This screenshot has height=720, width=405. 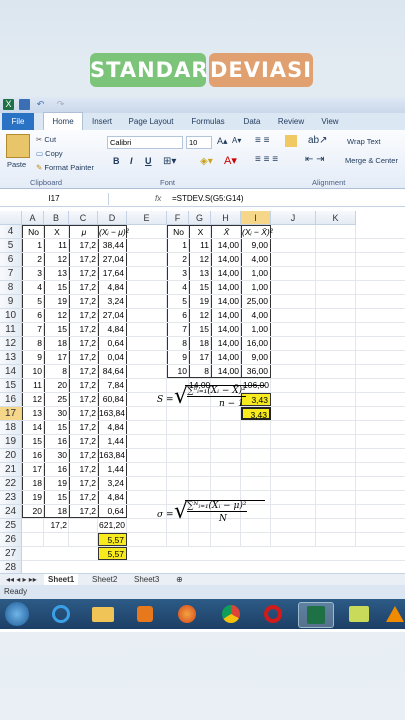 I want to click on italic-button: I, so click(x=131, y=161).